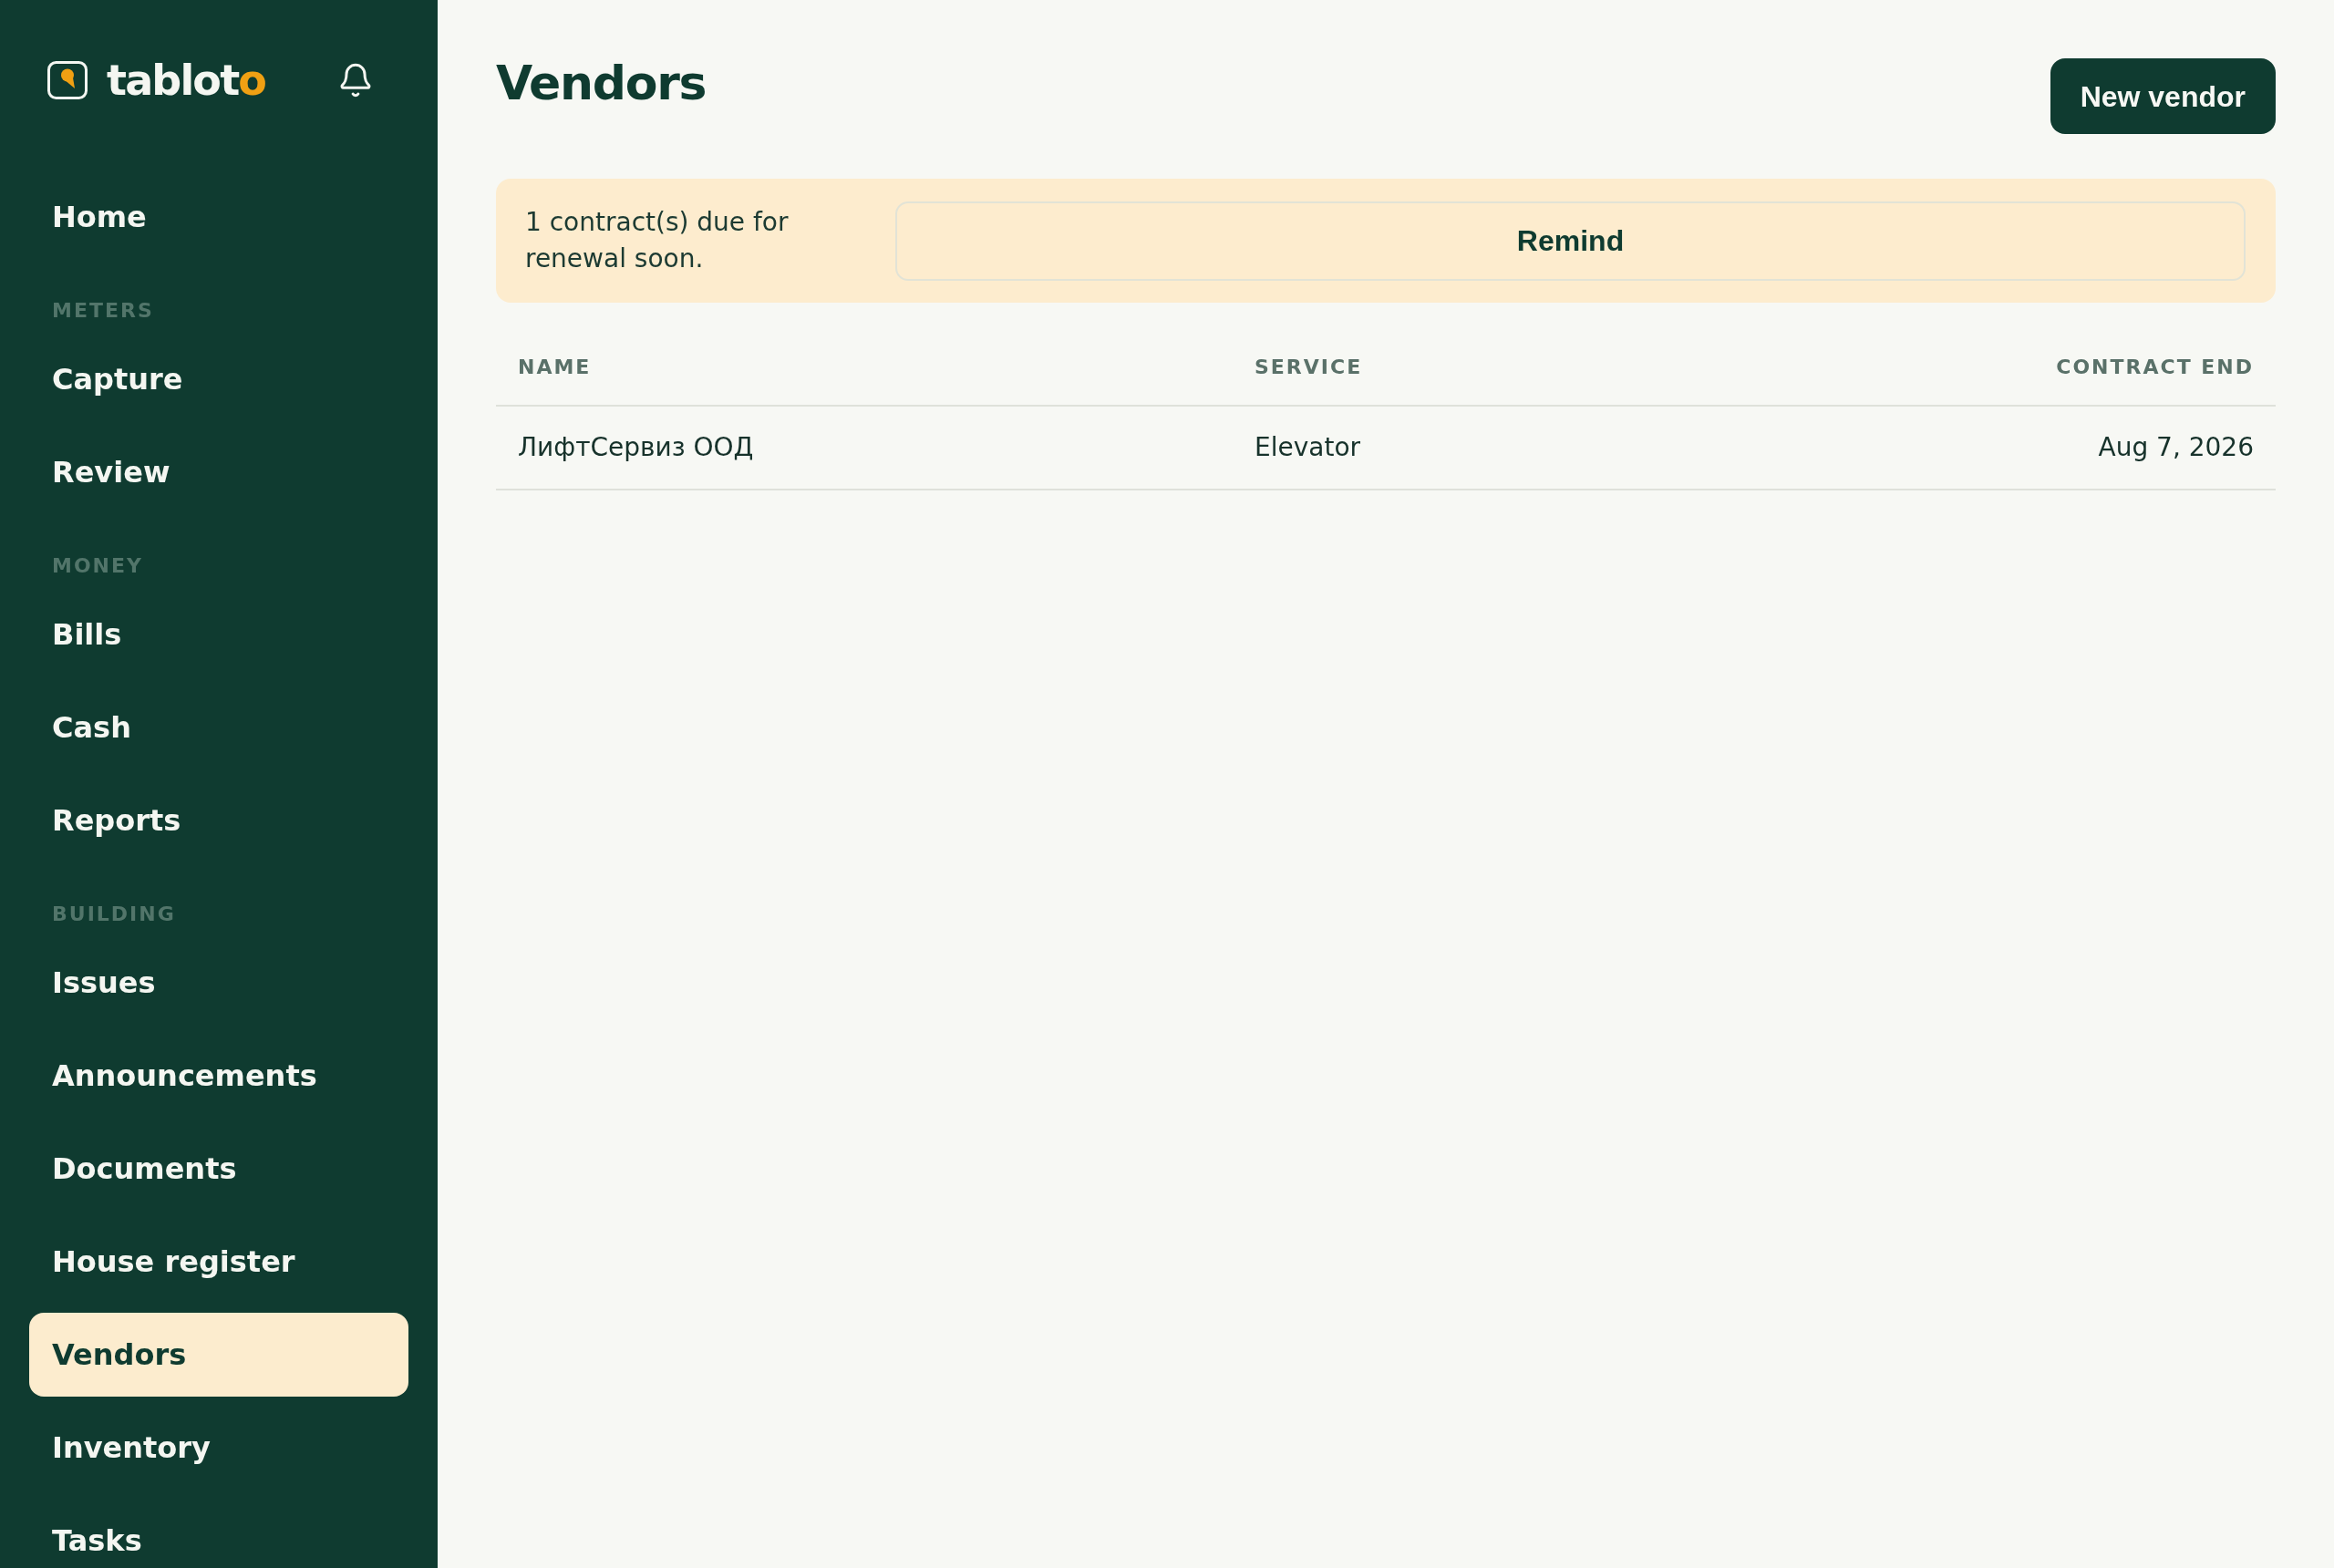  What do you see at coordinates (2155, 367) in the screenshot?
I see `column-header: CONTRACT END` at bounding box center [2155, 367].